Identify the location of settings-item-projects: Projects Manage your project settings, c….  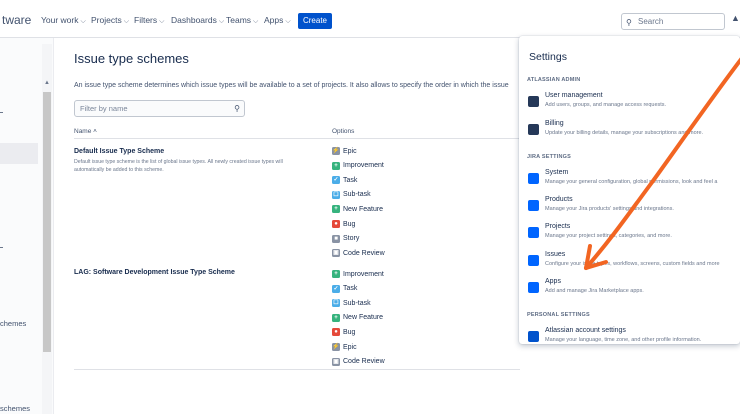
(633, 235).